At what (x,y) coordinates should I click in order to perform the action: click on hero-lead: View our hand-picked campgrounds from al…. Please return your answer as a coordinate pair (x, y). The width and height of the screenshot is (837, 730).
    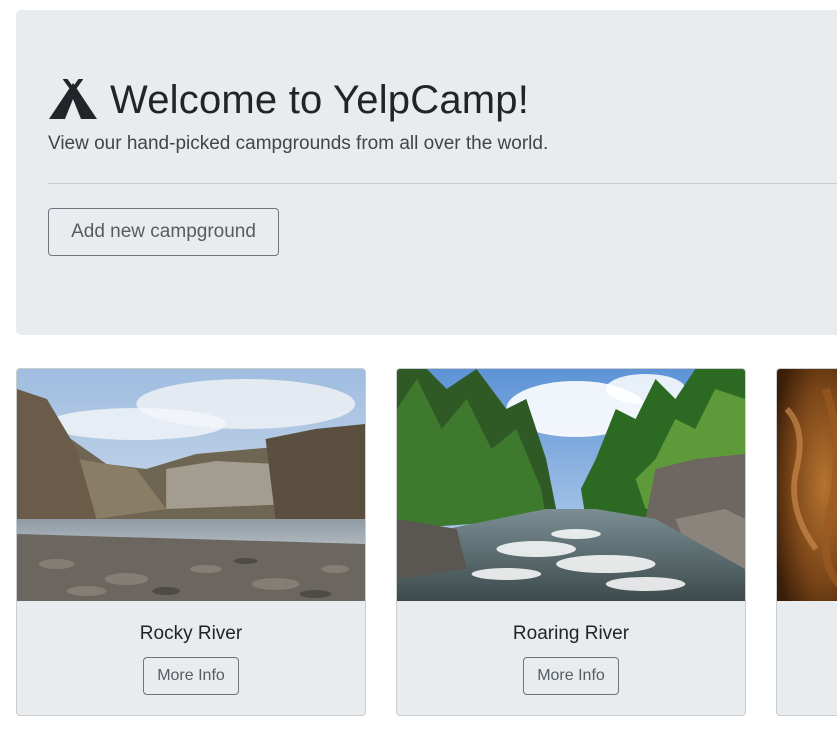
    Looking at the image, I should click on (298, 143).